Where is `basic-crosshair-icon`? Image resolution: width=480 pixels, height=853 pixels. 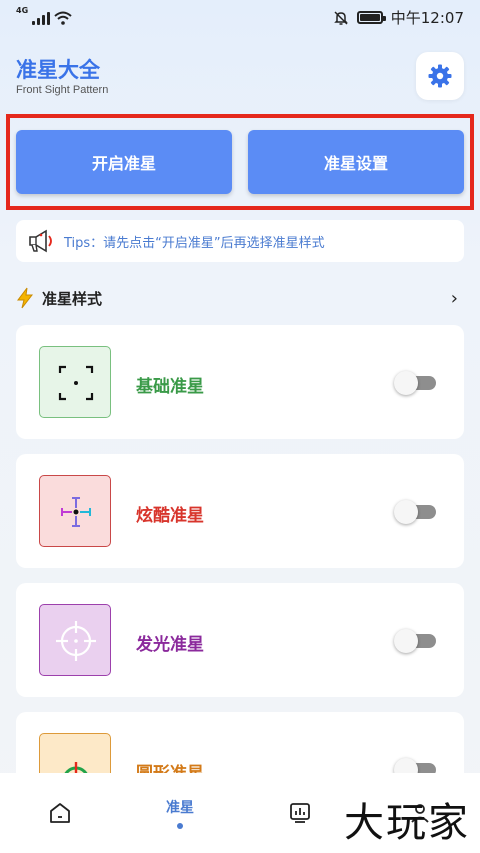
basic-crosshair-icon is located at coordinates (76, 383).